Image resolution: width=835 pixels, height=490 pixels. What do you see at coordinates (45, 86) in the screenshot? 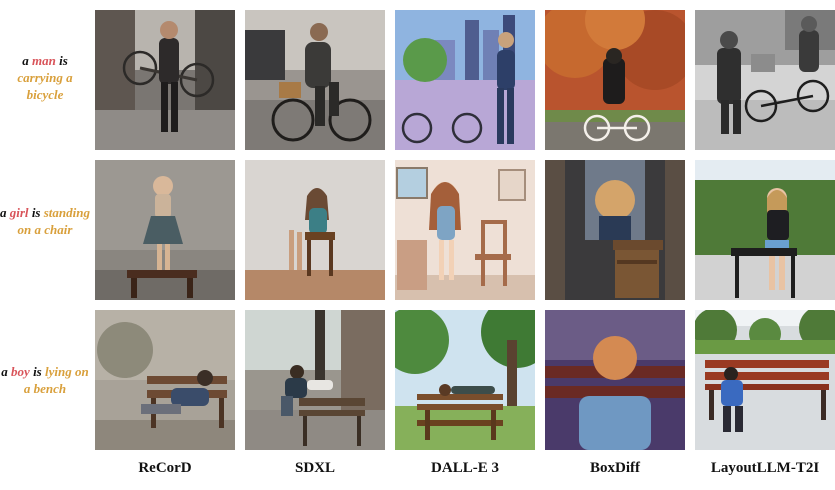
I see `prompt-action: carrying a bicycle` at bounding box center [45, 86].